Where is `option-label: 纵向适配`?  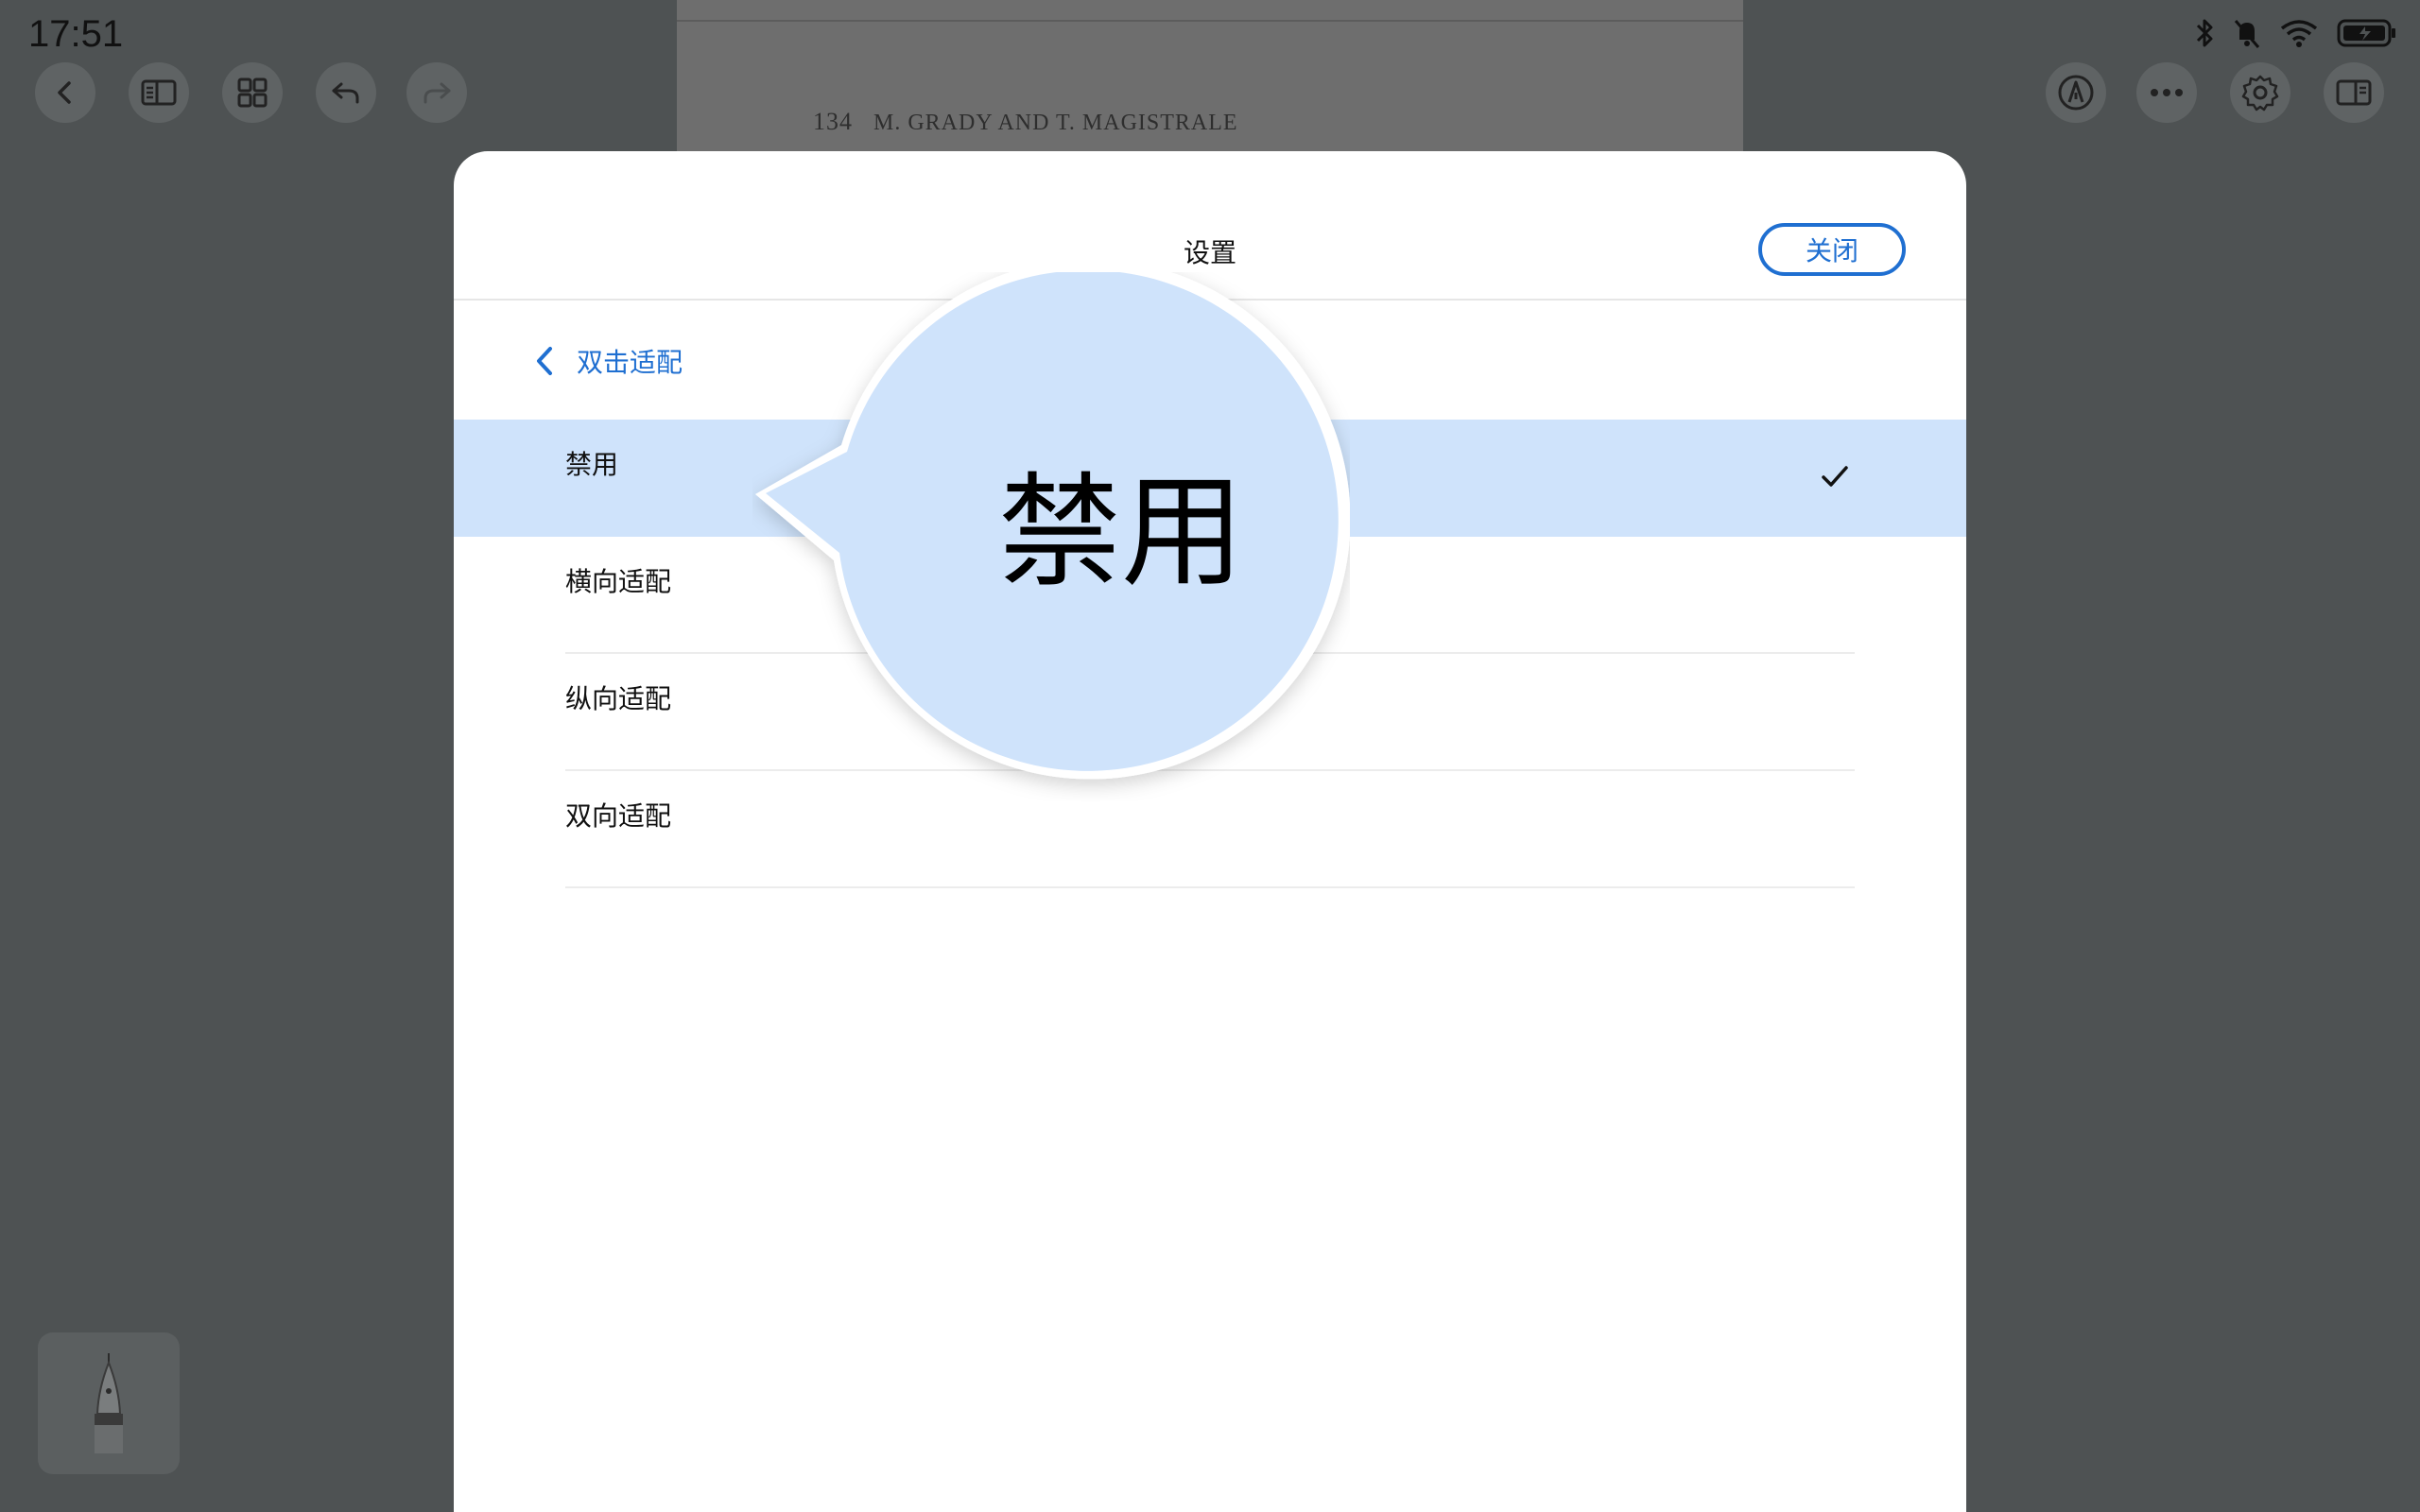
option-label: 纵向适配 is located at coordinates (618, 698).